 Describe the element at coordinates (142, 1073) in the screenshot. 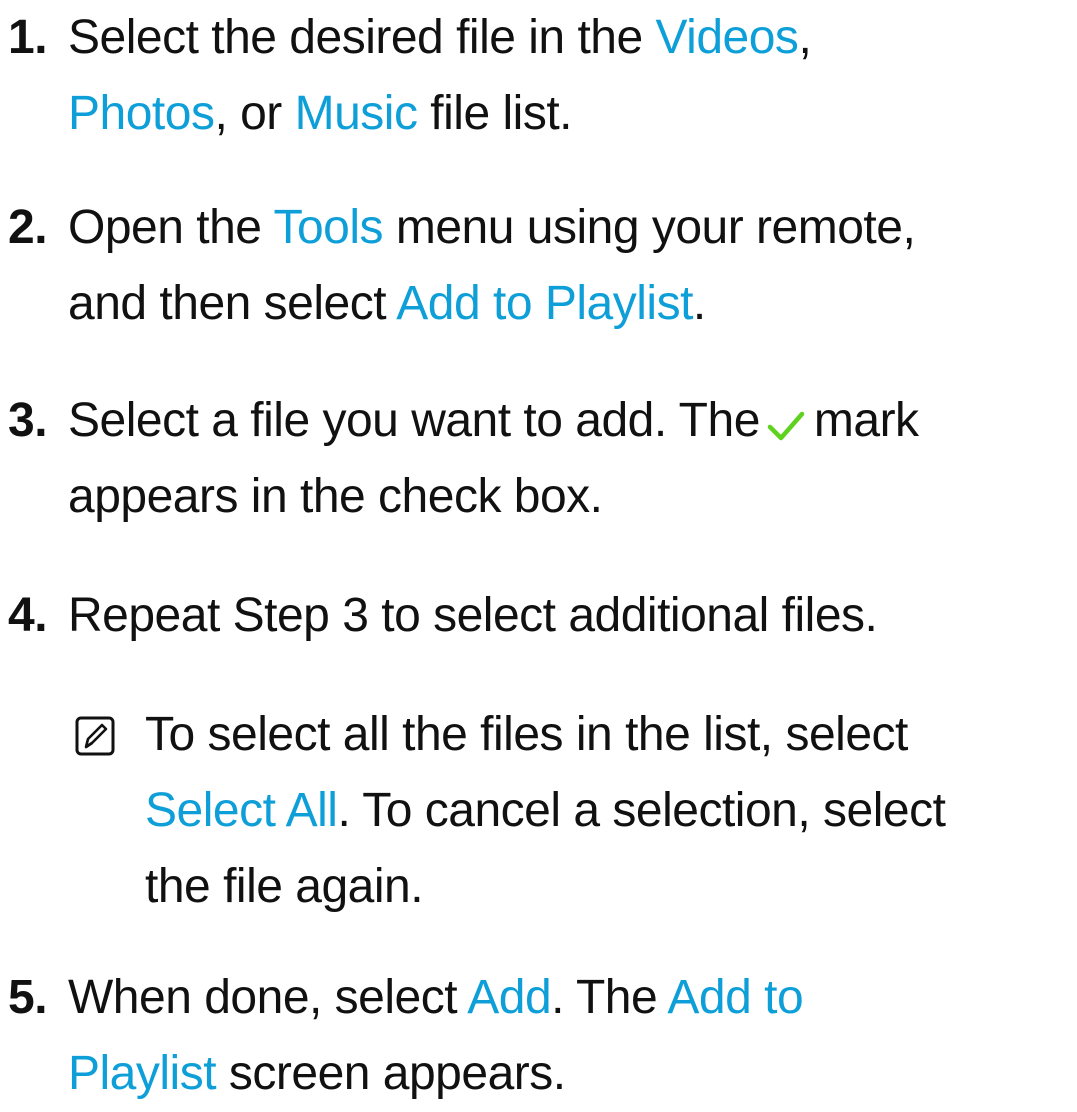

I see `ui-term-playlist: Playlist` at that location.